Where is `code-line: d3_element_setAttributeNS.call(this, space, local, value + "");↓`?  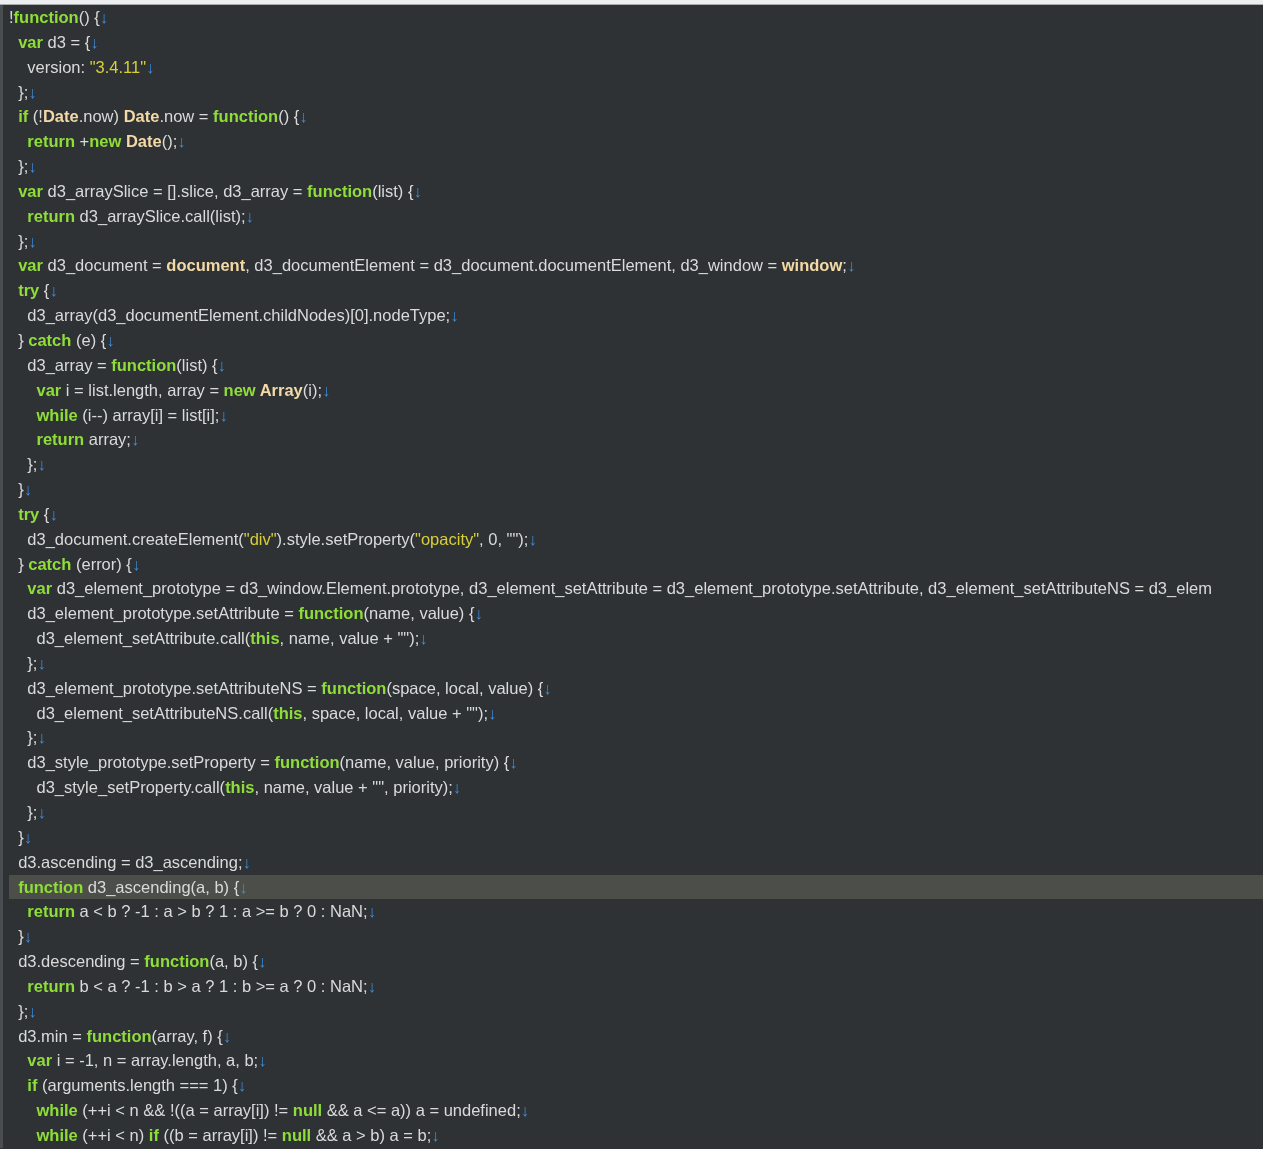 code-line: d3_element_setAttributeNS.call(this, space, local, value + "");↓ is located at coordinates (266, 713).